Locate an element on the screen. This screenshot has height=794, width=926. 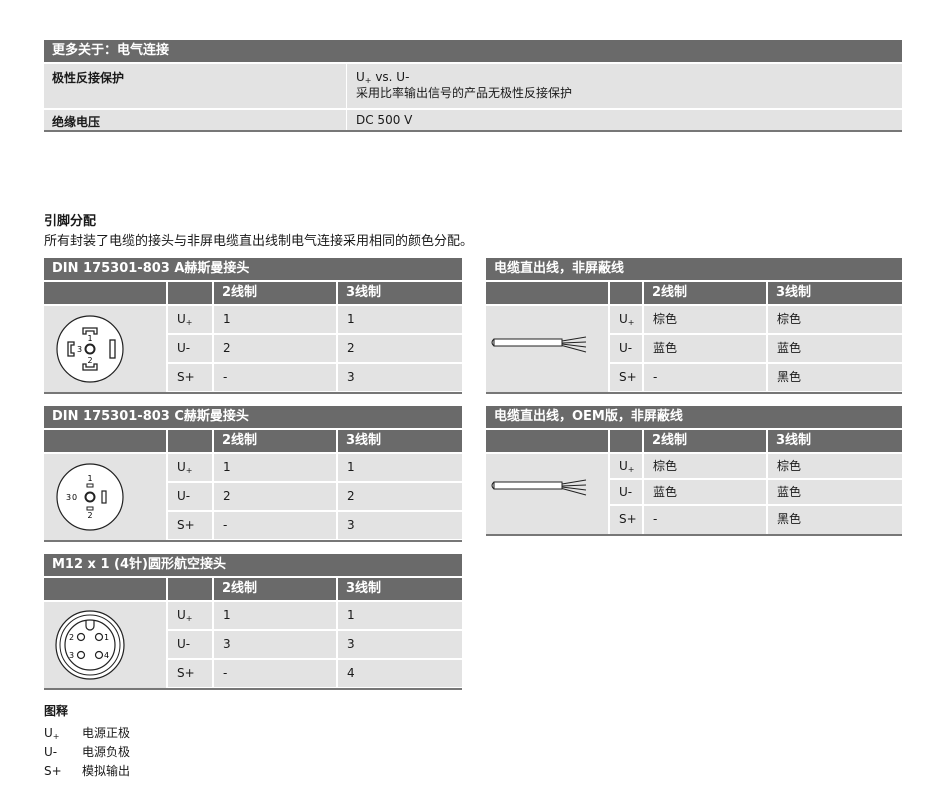
polarity-label: 极性反接保护 is located at coordinates (88, 78).